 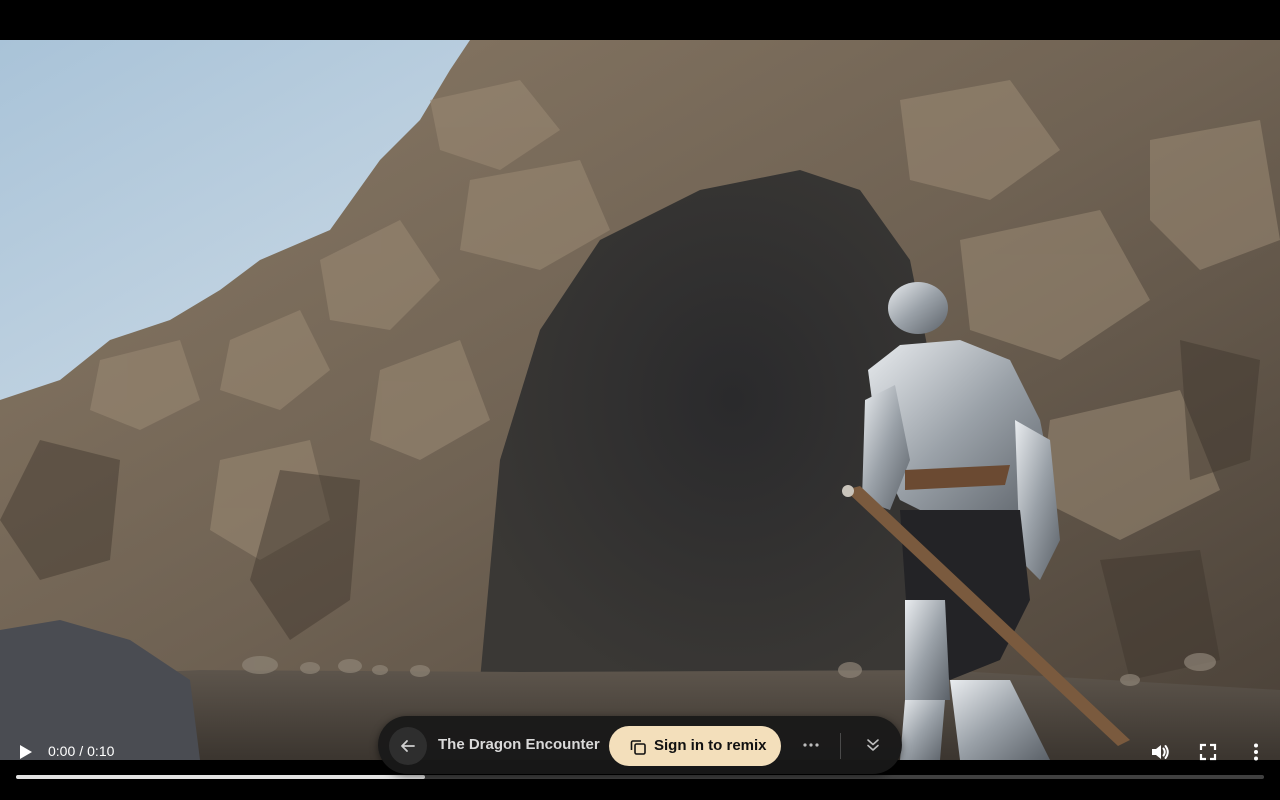 What do you see at coordinates (710, 745) in the screenshot?
I see `remix-button-label: Sign in to remix` at bounding box center [710, 745].